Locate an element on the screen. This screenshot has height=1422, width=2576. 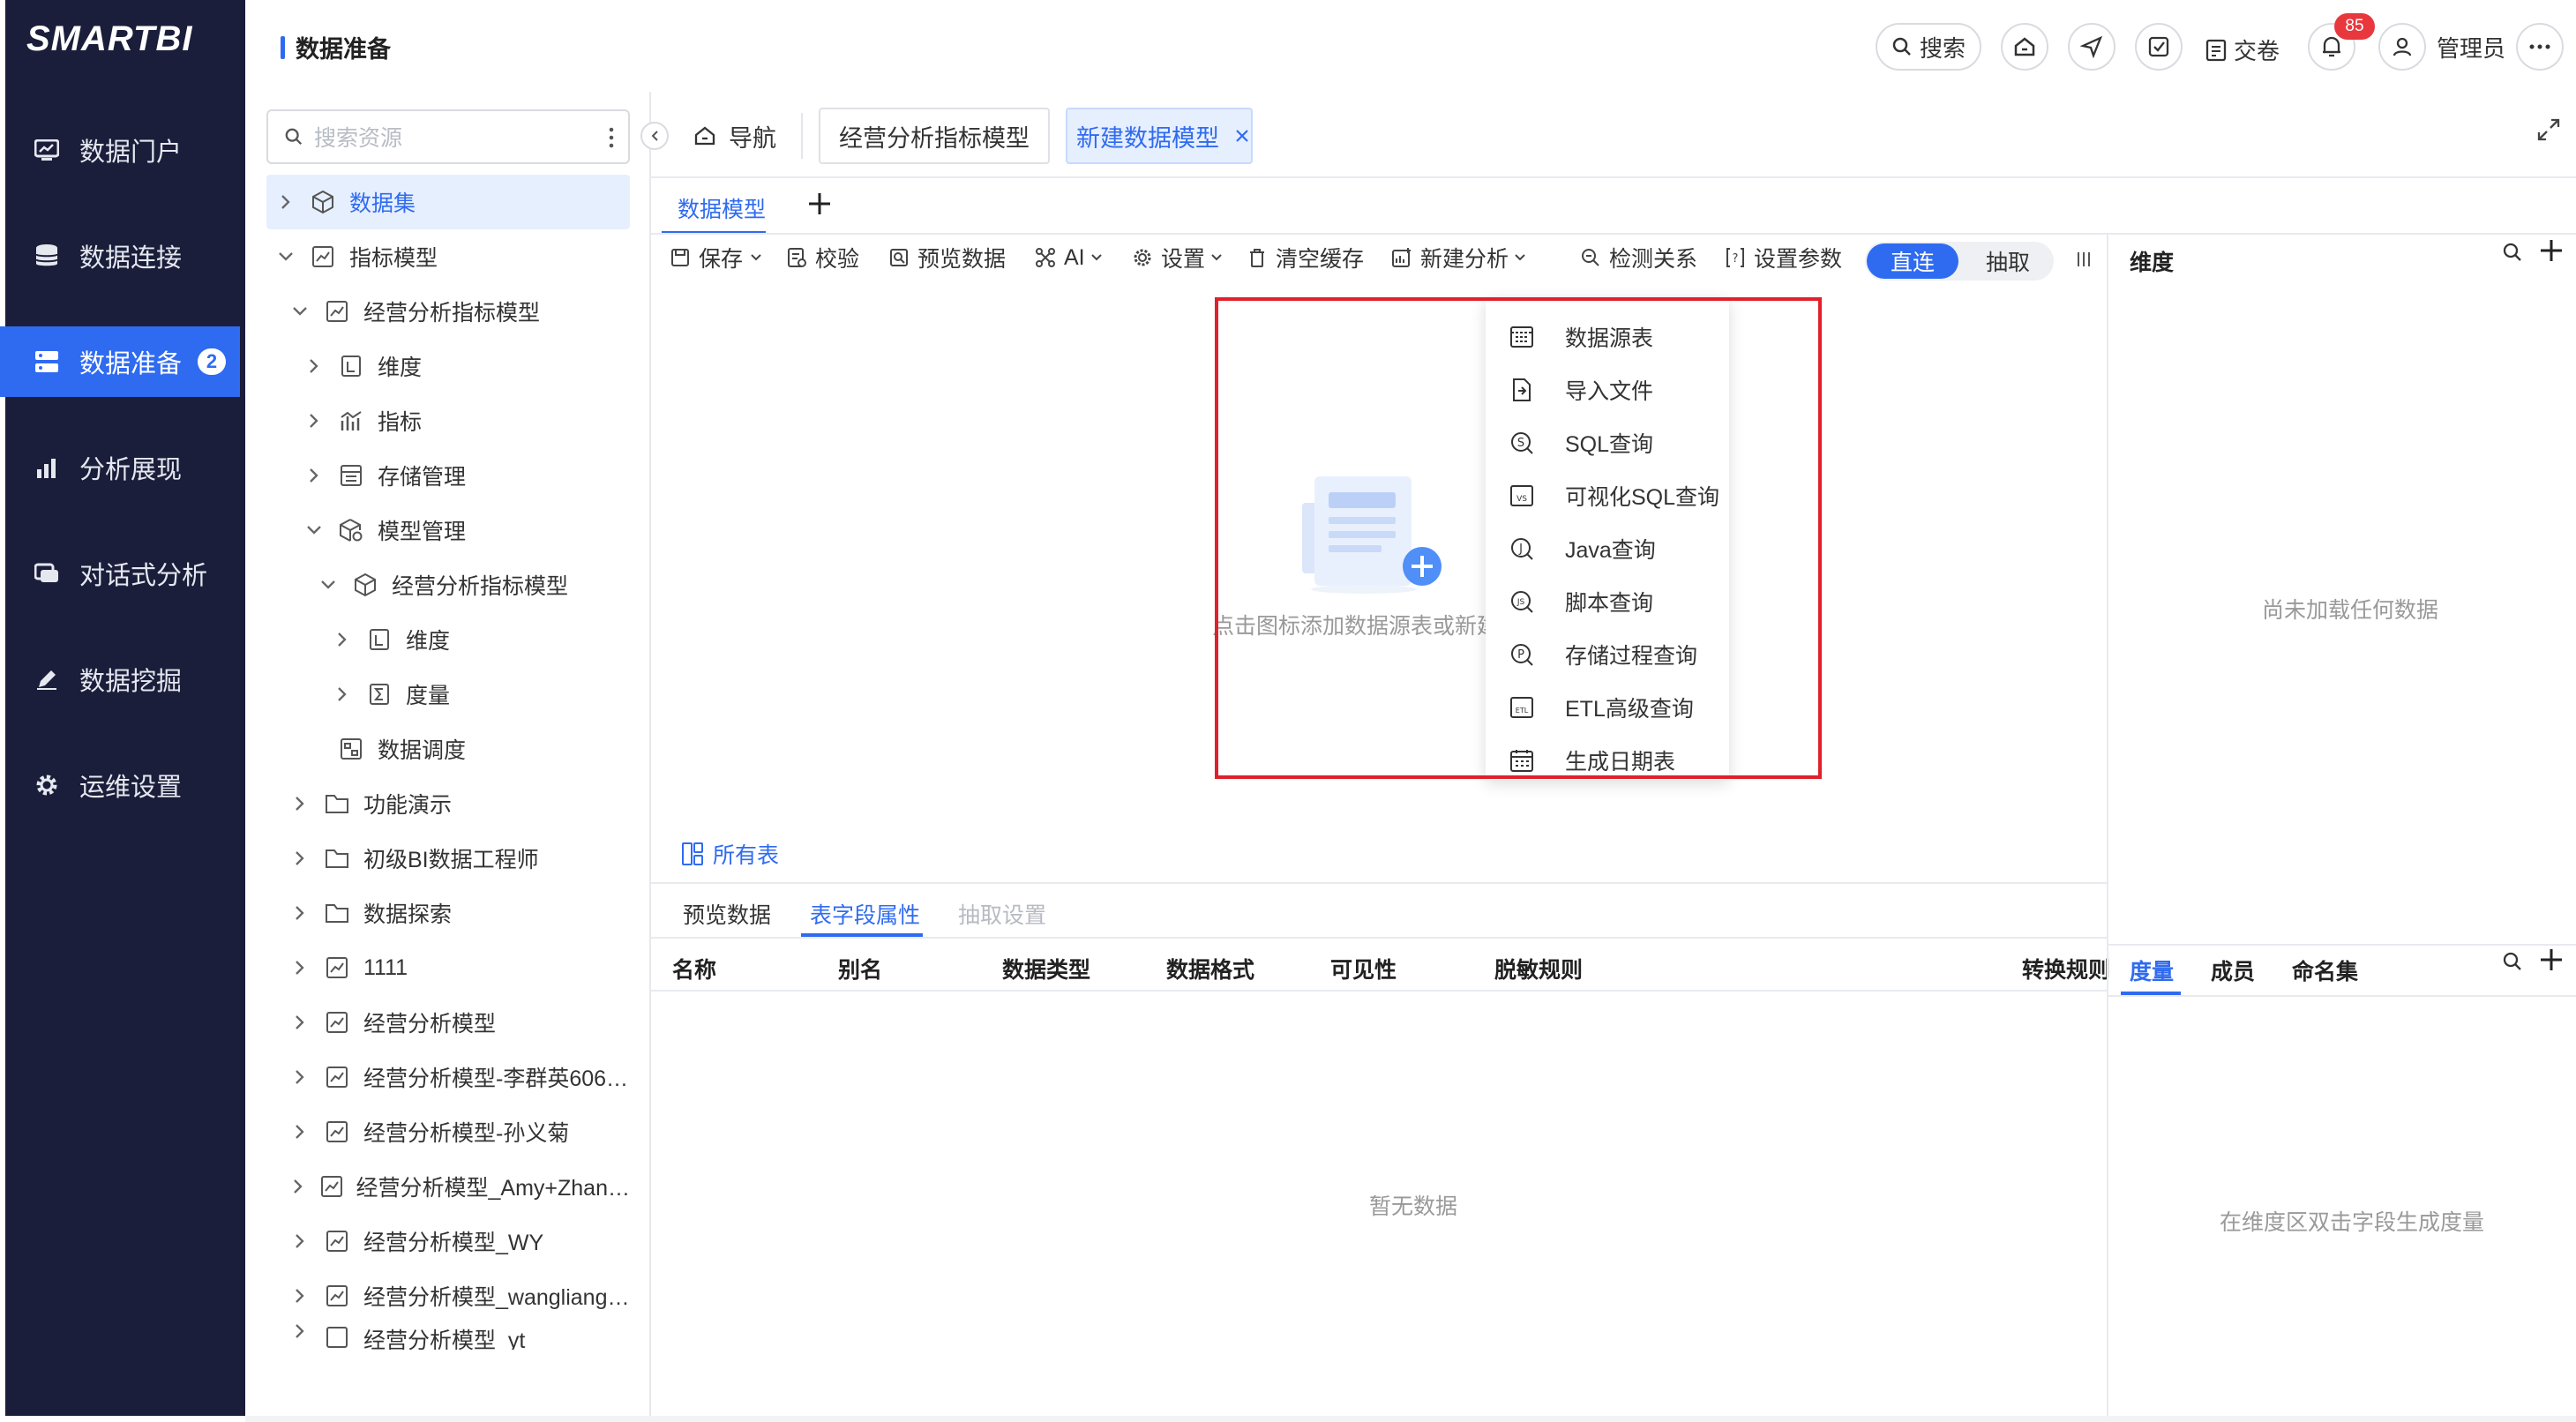
nav-item-analysis: 分析展现 is located at coordinates (120, 468).